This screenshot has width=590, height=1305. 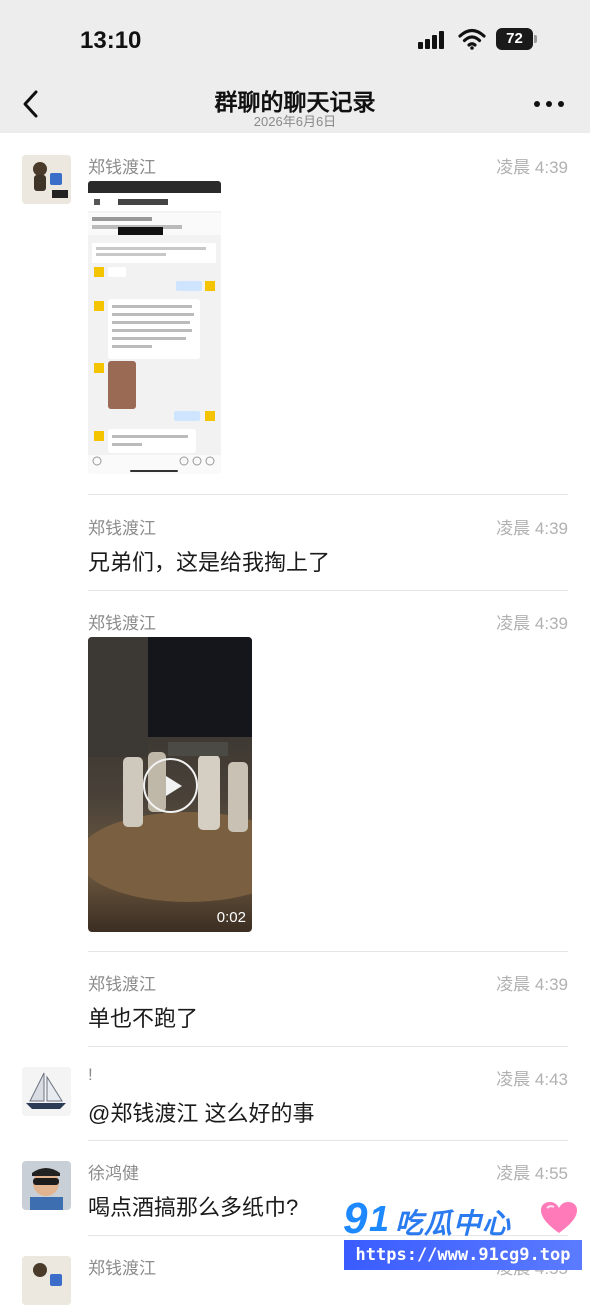 What do you see at coordinates (201, 1112) in the screenshot?
I see `message-text: @郑钱渡江 这么好的事` at bounding box center [201, 1112].